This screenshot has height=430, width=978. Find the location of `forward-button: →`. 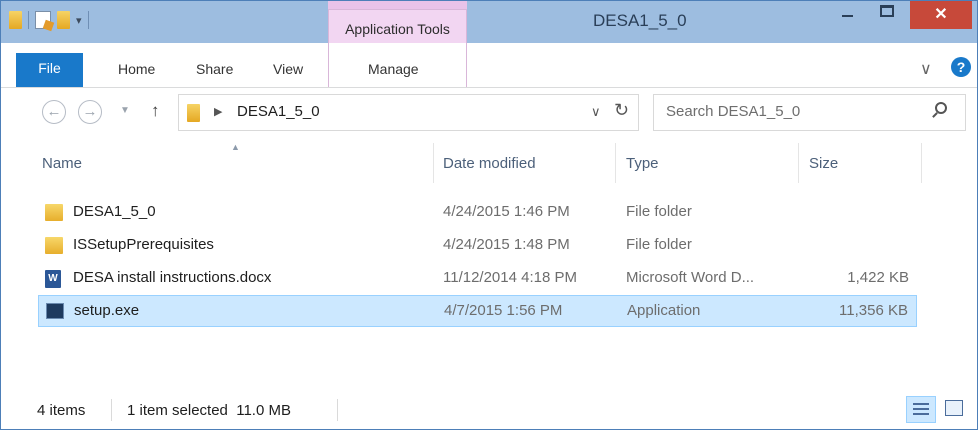

forward-button: → is located at coordinates (90, 112).